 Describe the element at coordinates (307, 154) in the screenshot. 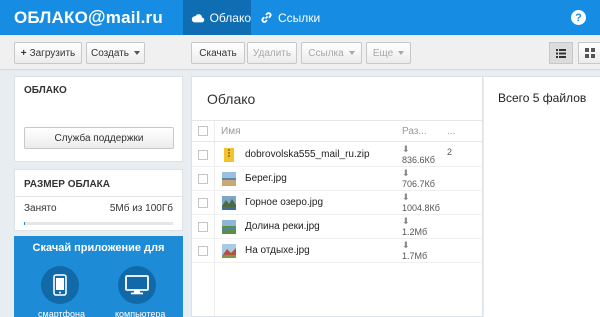

I see `file-name: dobrovolska555_mail_ru.zip` at that location.